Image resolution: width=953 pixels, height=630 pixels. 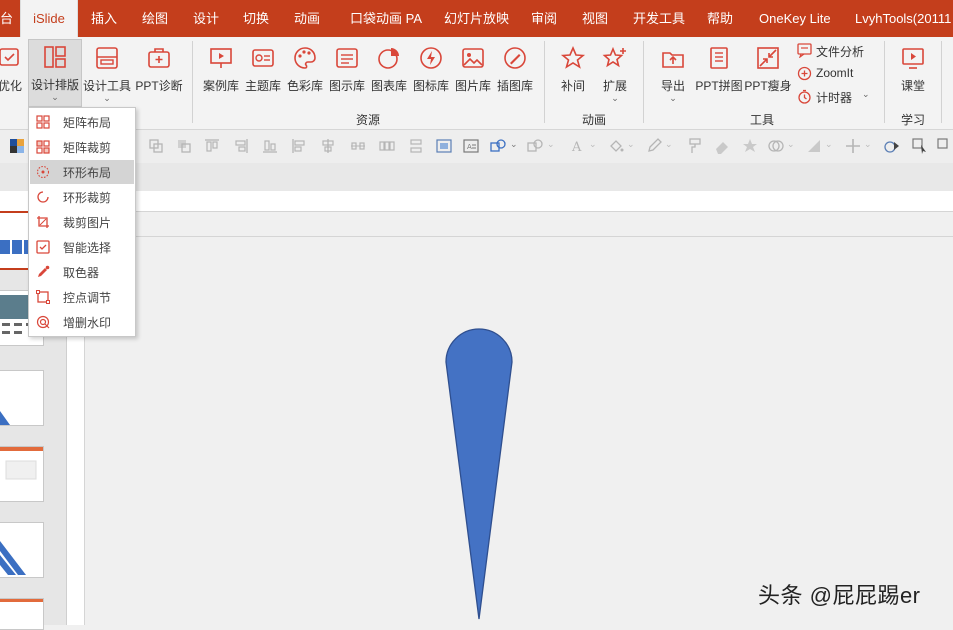 What do you see at coordinates (719, 76) in the screenshot?
I see `ppt-collage-button: PPT拼图` at bounding box center [719, 76].